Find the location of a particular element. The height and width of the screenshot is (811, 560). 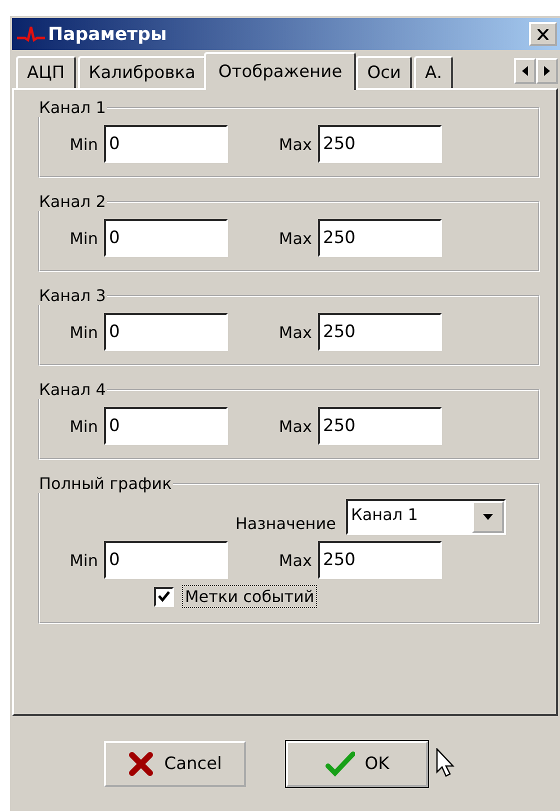

tab: Калибровка is located at coordinates (142, 72).